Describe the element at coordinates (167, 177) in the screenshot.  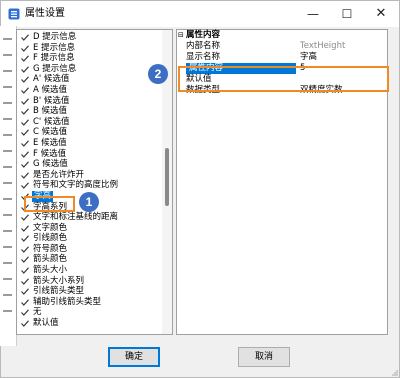
I see `tree-scrollbar-thumb` at that location.